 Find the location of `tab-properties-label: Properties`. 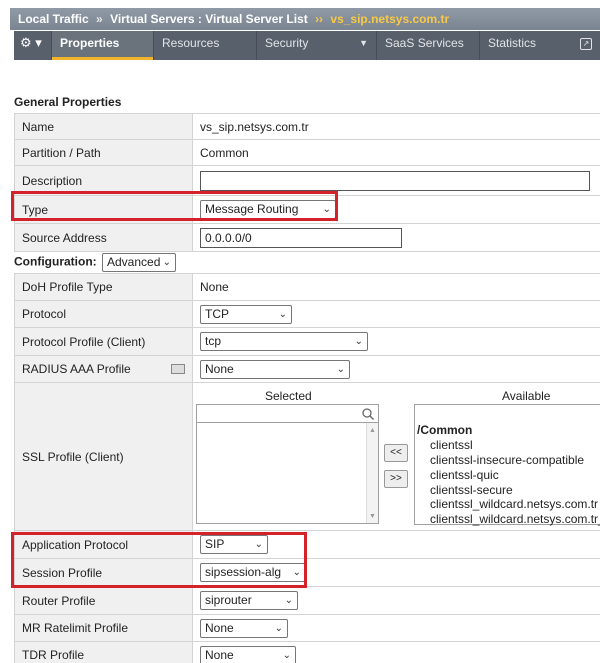

tab-properties-label: Properties is located at coordinates (90, 43).